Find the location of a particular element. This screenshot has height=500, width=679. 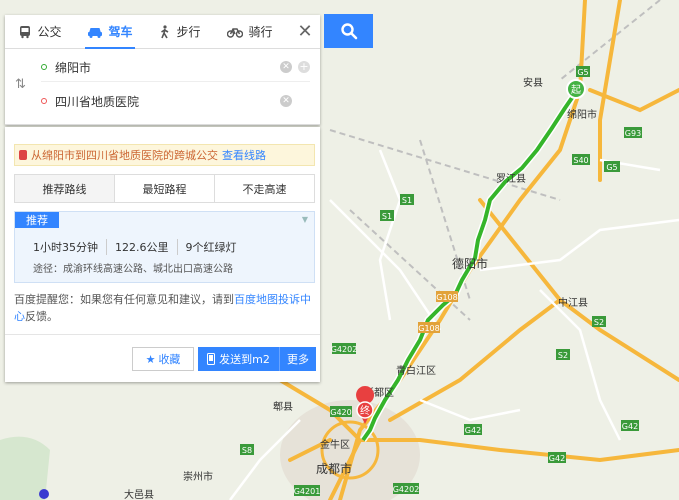

send-label: 发送到m2 is located at coordinates (244, 359).